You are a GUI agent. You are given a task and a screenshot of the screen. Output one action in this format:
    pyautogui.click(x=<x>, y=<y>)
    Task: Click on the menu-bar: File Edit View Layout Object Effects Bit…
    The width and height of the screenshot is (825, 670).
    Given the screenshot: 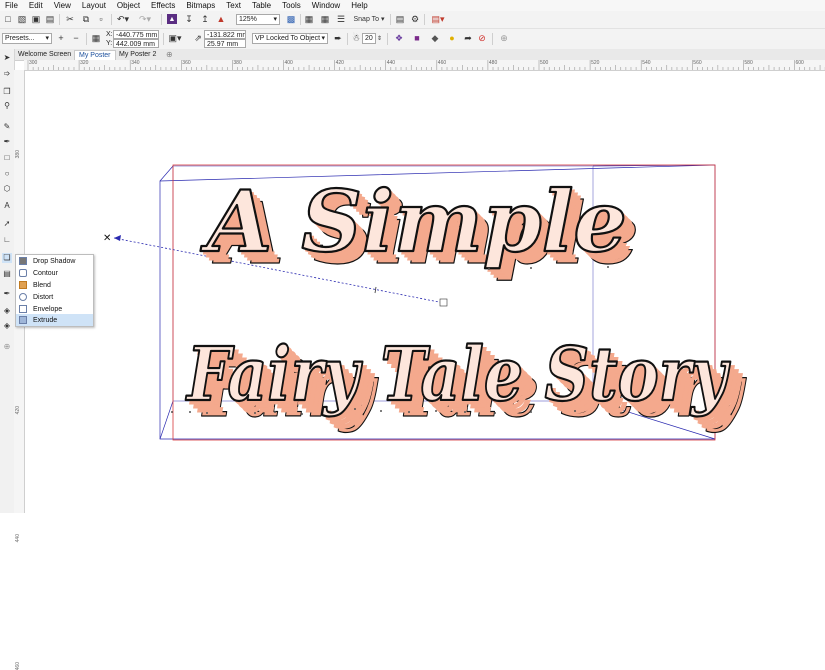 What is the action you would take?
    pyautogui.click(x=412, y=5)
    